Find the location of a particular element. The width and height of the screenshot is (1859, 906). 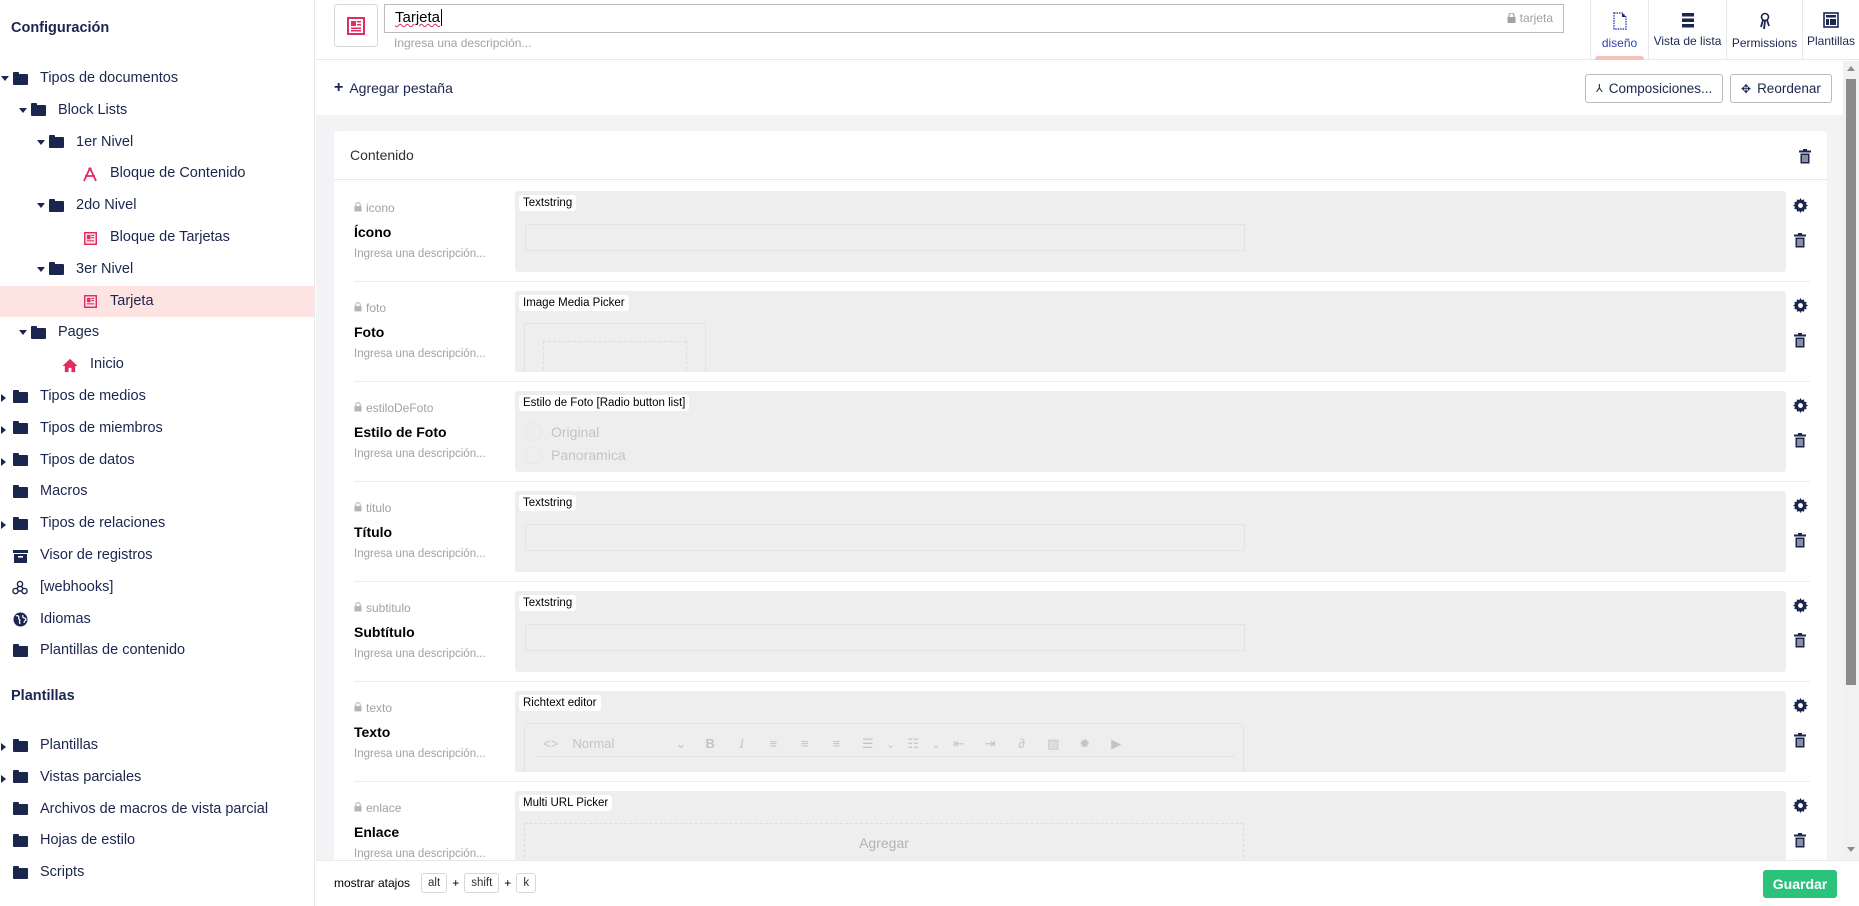

property-editor-preview: Multi URL Picker Agregar is located at coordinates (1150, 825).